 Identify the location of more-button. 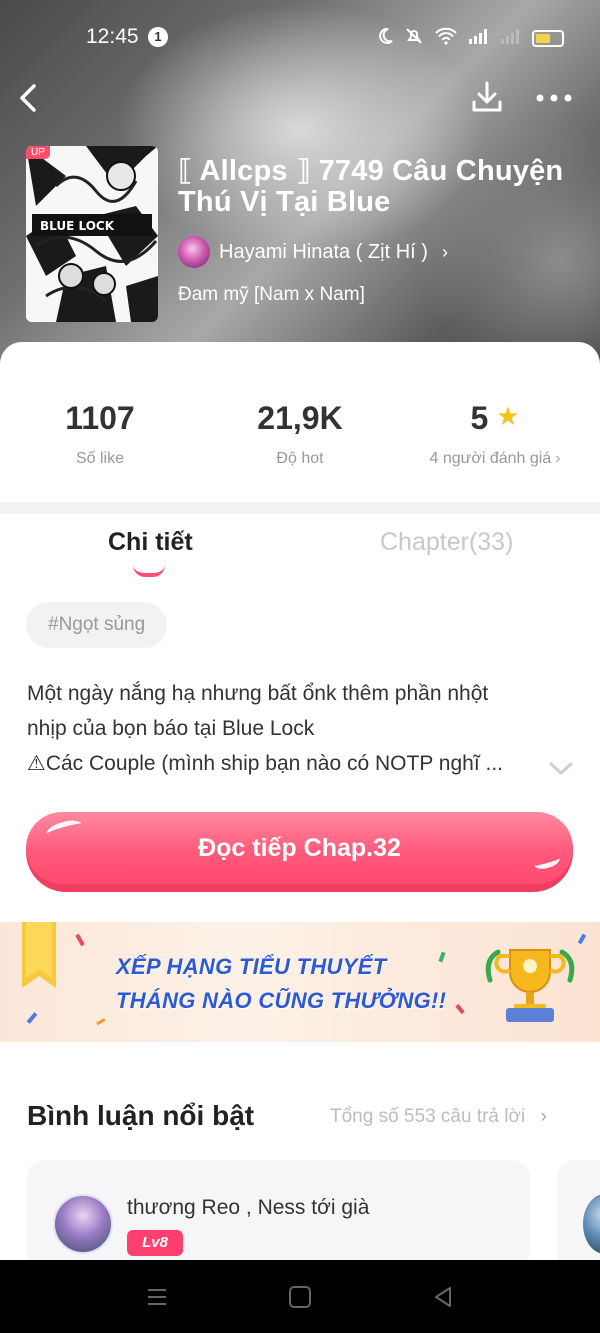
(554, 98).